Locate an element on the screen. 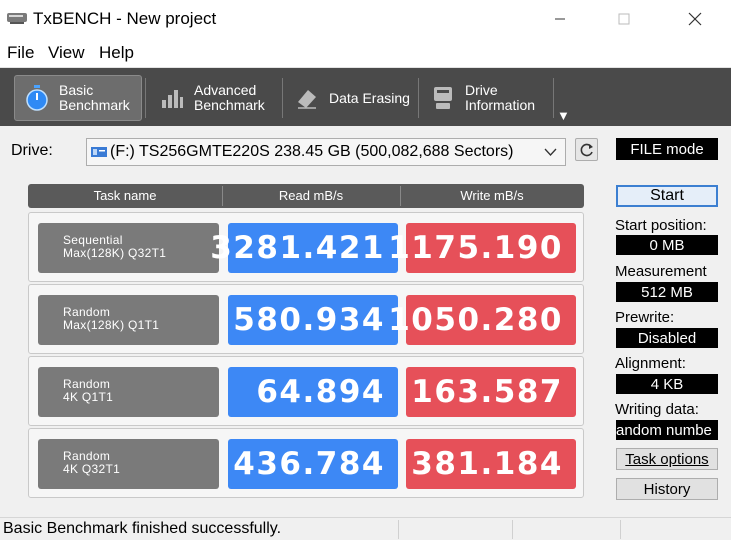 This screenshot has height=540, width=731. header-task-name: Task name is located at coordinates (125, 195).